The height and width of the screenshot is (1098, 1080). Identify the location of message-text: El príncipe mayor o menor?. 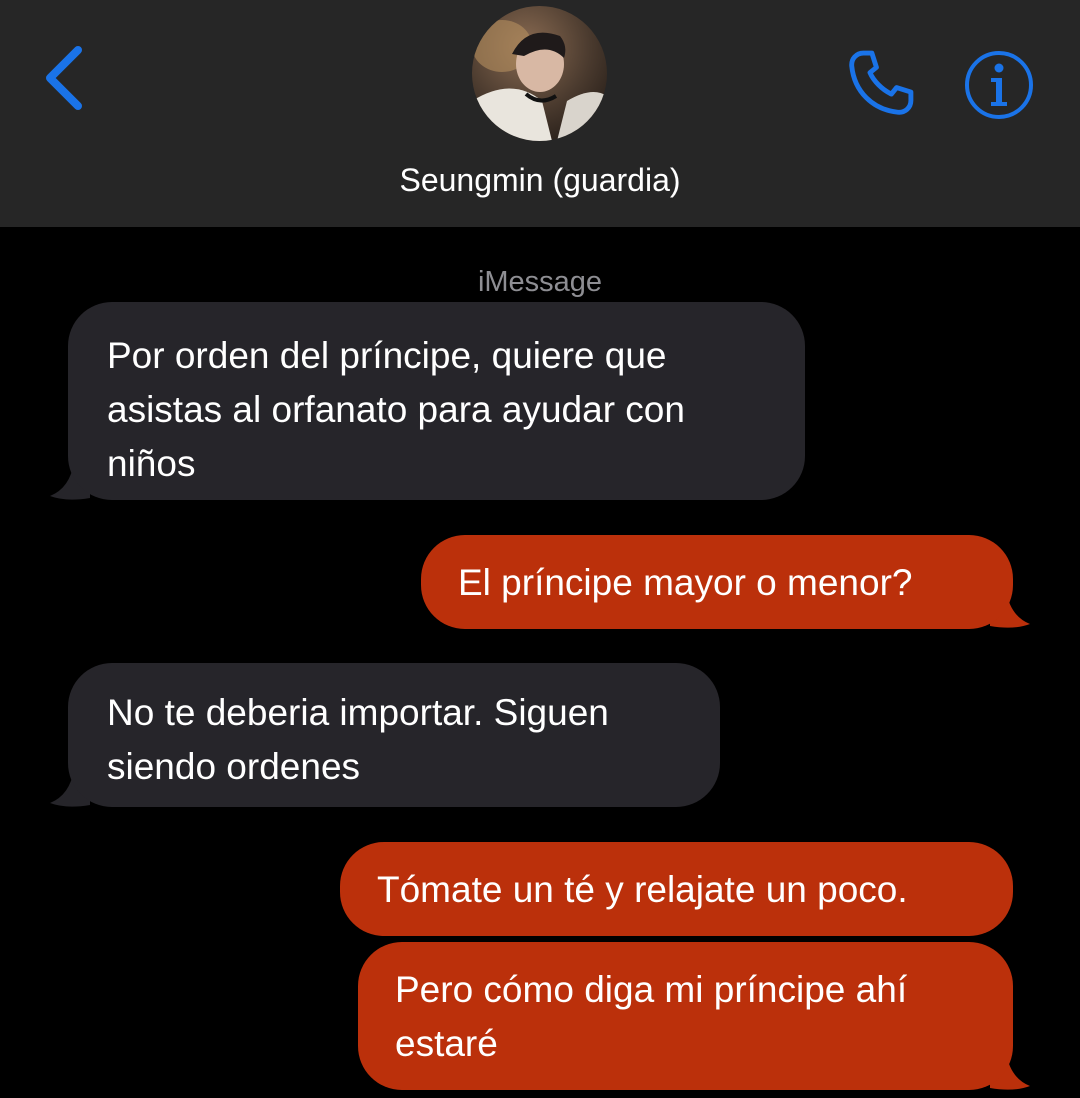
(685, 582).